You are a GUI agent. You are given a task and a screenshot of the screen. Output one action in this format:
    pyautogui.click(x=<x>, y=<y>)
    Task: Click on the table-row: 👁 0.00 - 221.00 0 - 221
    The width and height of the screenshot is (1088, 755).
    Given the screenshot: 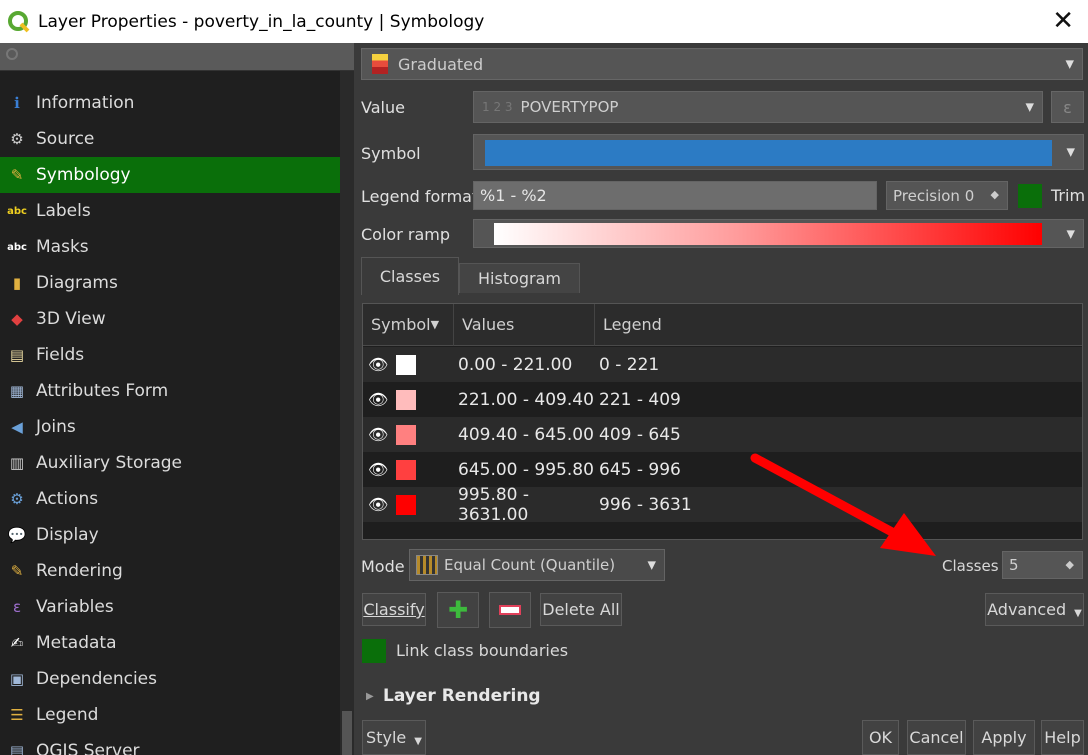 What is the action you would take?
    pyautogui.click(x=722, y=364)
    